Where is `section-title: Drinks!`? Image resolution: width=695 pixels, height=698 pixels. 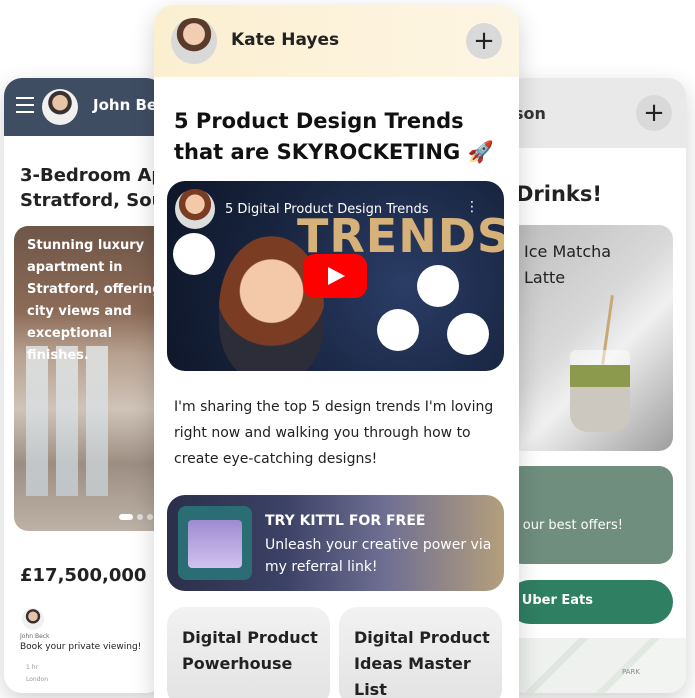 section-title: Drinks! is located at coordinates (559, 194).